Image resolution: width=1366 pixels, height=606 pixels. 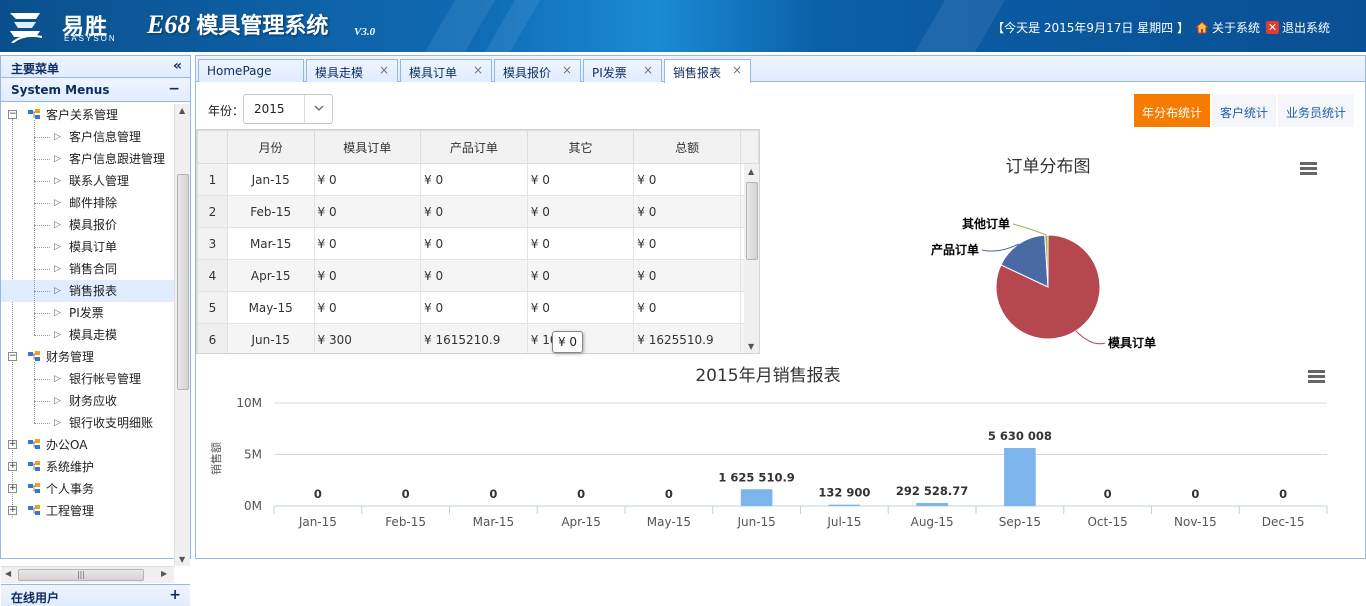 I want to click on tab-3: 模具报价 ×, so click(x=537, y=70).